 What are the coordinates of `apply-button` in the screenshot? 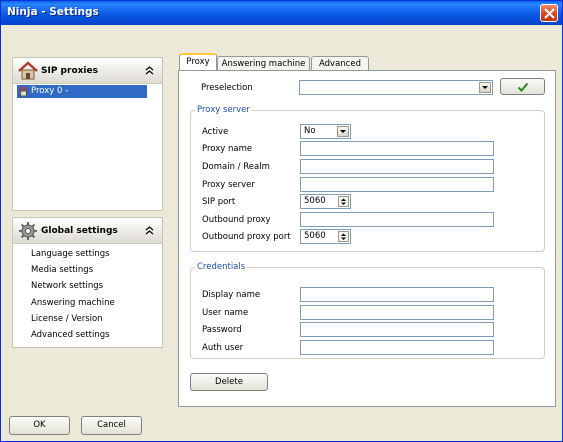 It's located at (522, 86).